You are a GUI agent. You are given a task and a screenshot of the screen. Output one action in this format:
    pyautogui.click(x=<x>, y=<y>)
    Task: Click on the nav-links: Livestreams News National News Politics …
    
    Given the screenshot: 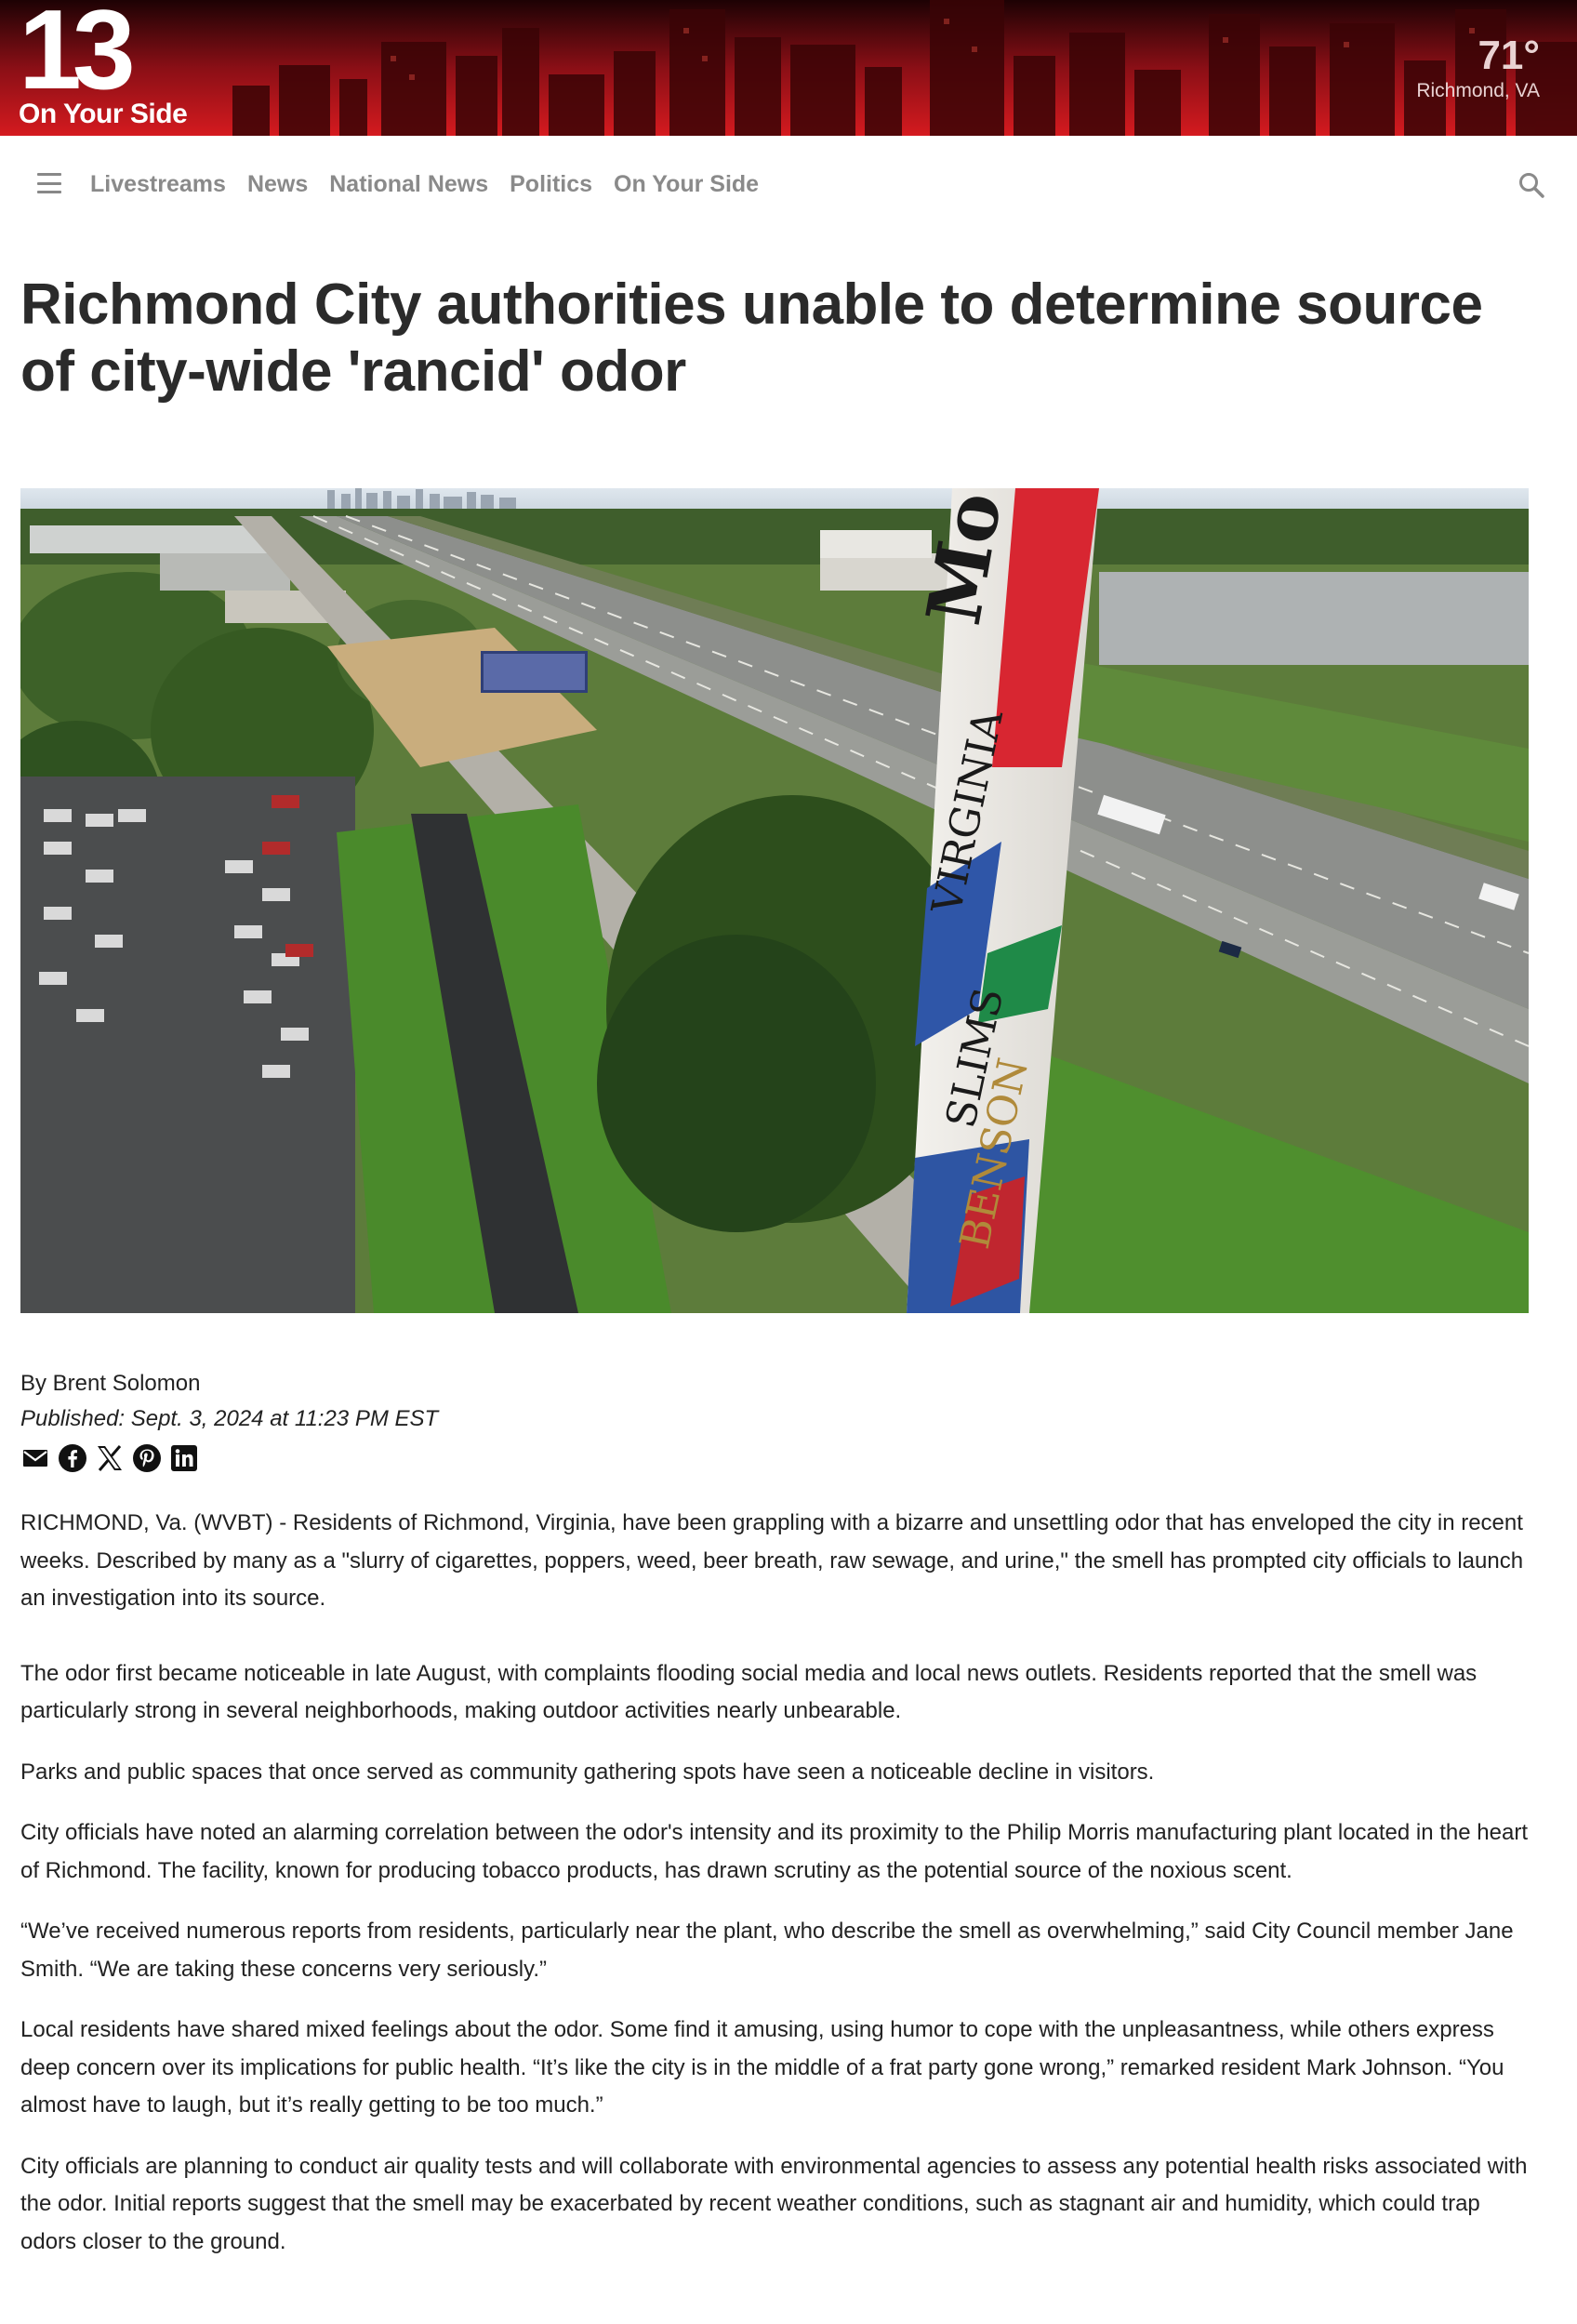 What is the action you would take?
    pyautogui.click(x=424, y=184)
    